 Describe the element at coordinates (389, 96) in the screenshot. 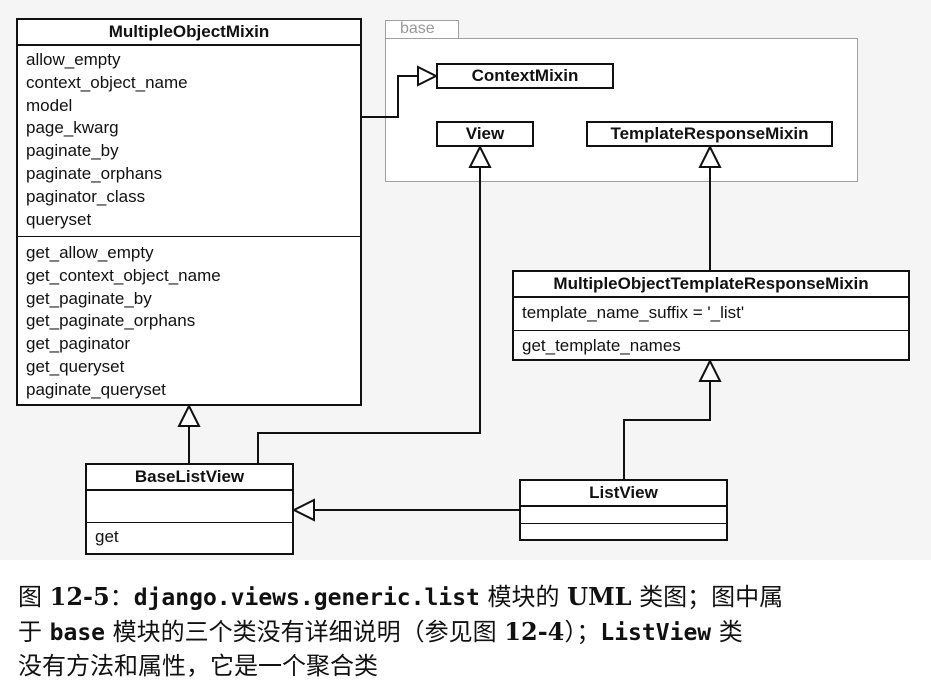

I see `edge-mom-to-contextmixin` at that location.